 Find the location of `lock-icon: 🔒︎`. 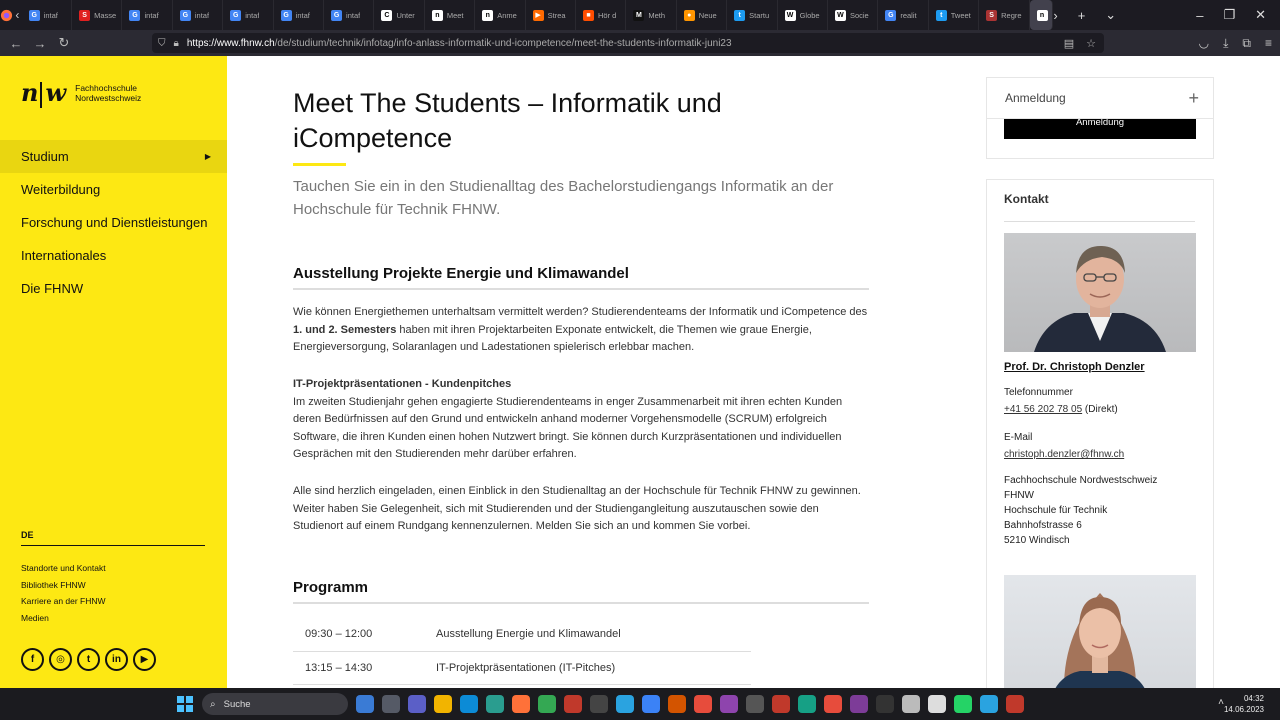

lock-icon: 🔒︎ is located at coordinates (176, 43).